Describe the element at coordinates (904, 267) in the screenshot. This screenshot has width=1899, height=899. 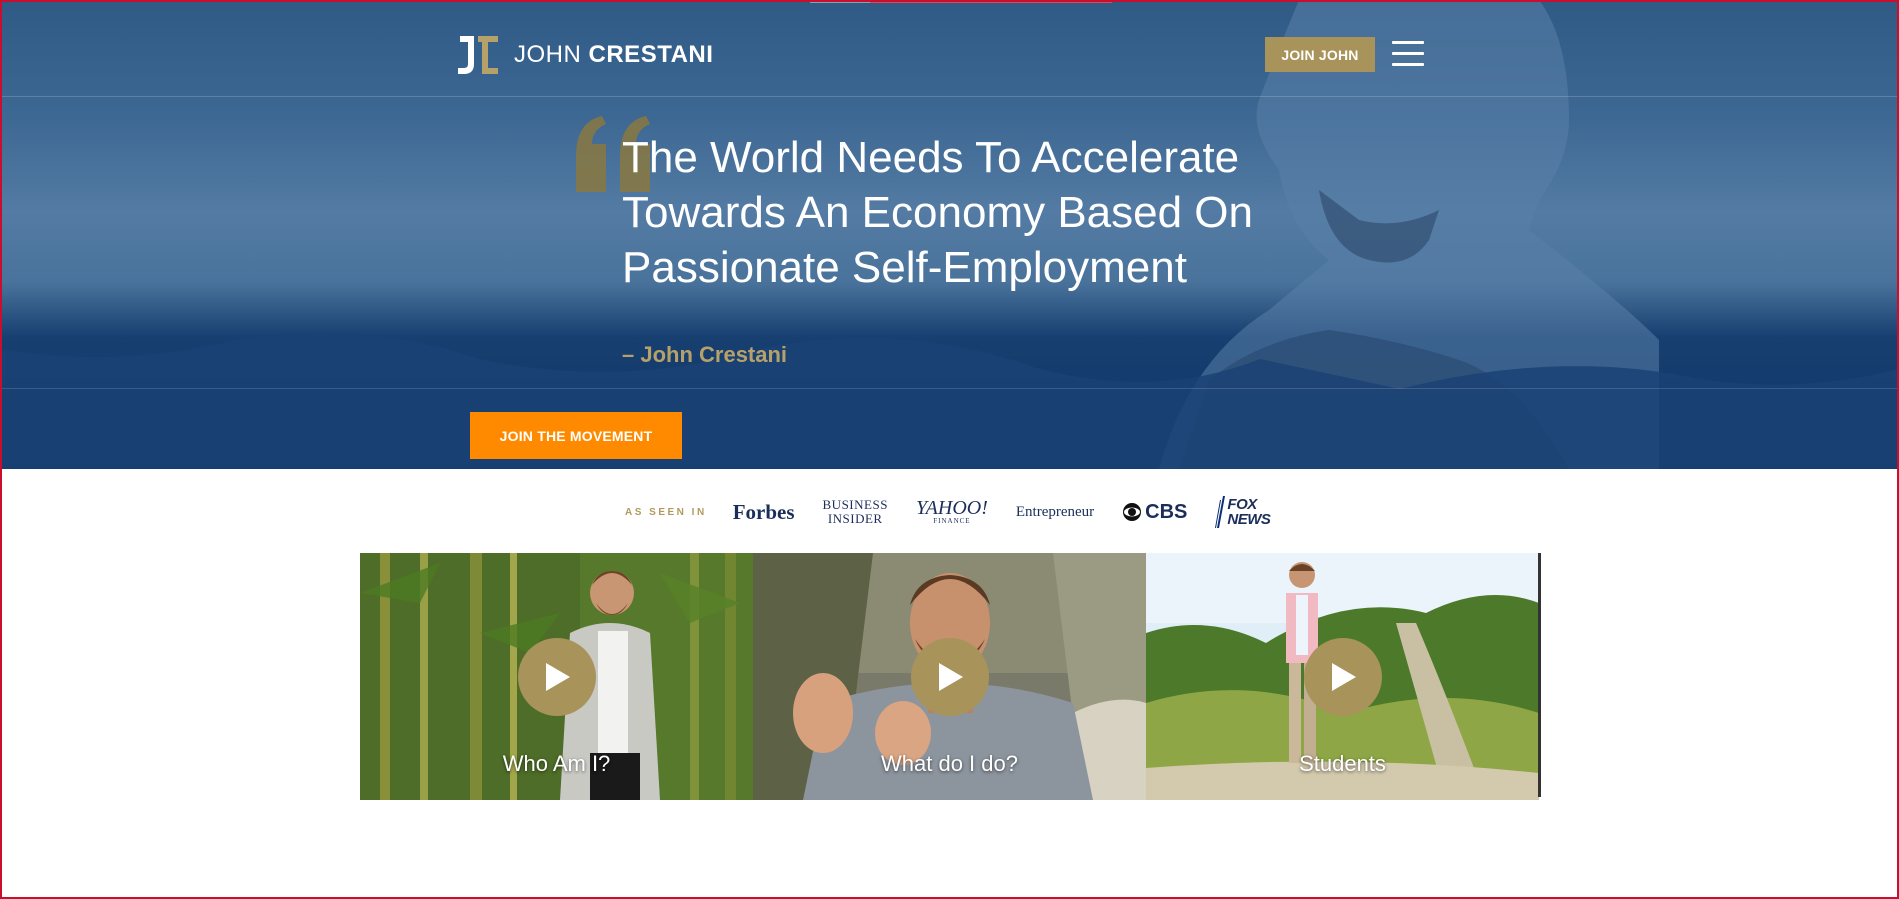
I see `quote-line-3: Passionate Self-Employment` at that location.